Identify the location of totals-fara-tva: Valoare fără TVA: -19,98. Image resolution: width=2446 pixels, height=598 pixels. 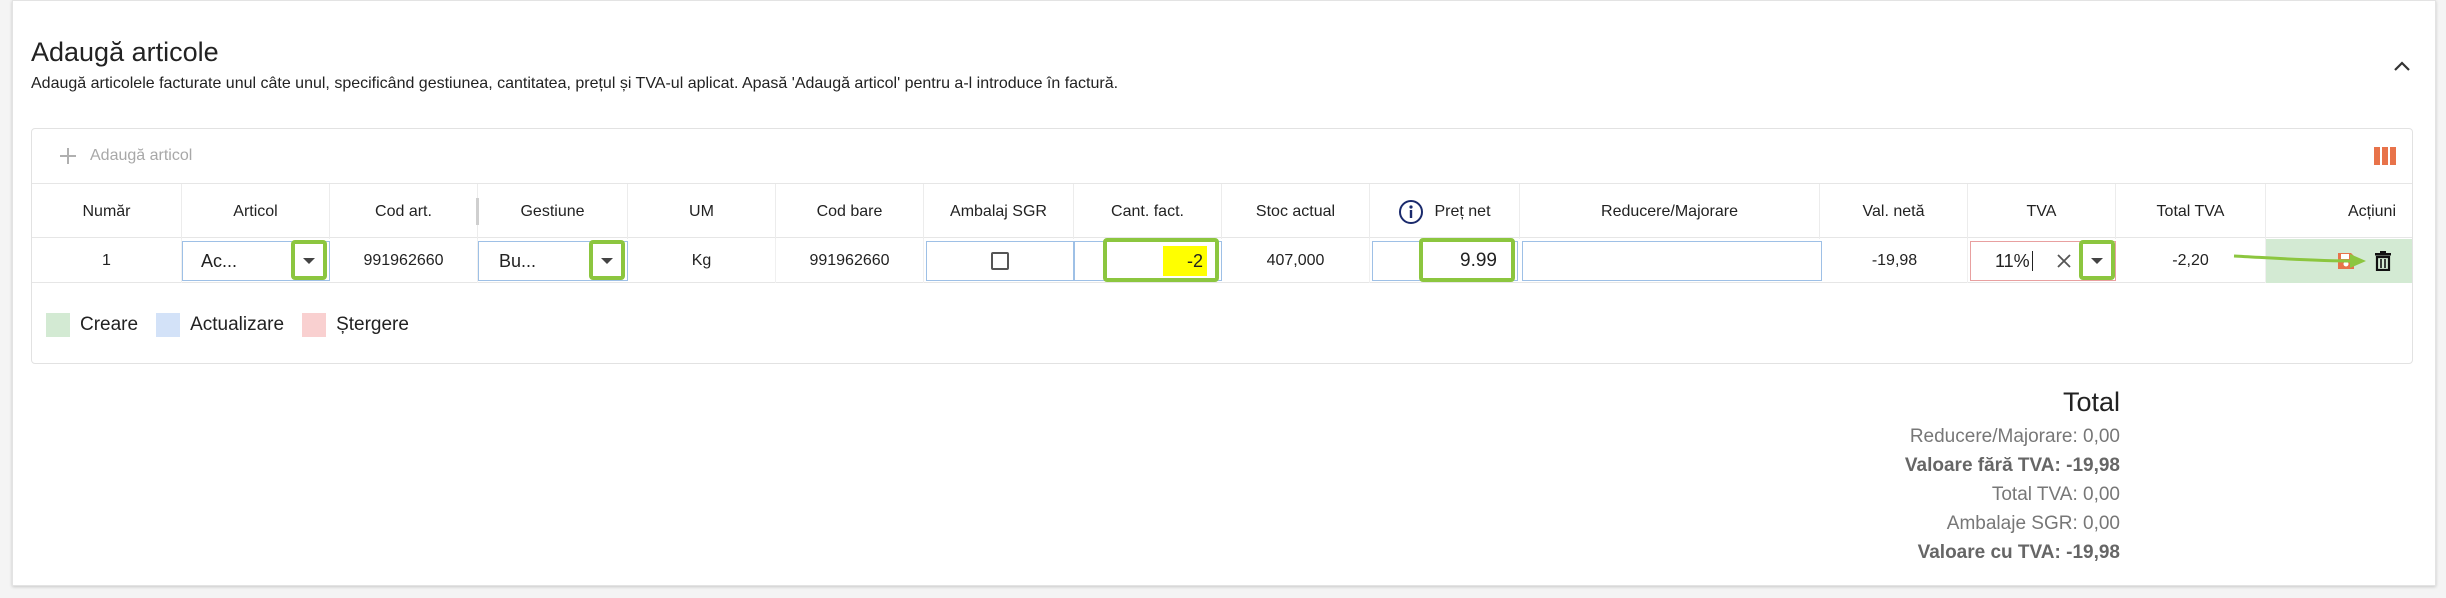
(2012, 465).